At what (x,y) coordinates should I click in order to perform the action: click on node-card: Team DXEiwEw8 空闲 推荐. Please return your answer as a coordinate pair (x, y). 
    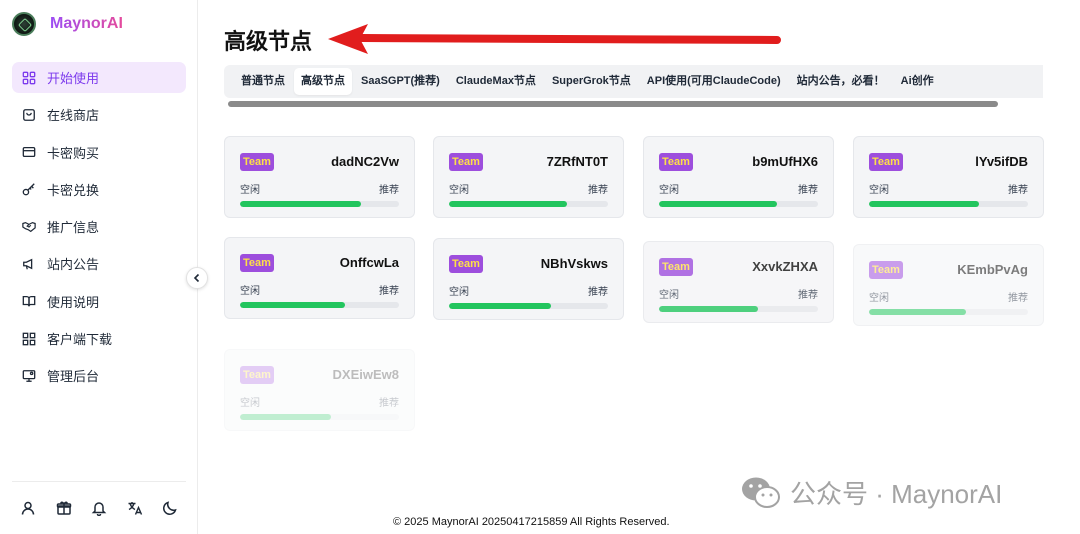
    Looking at the image, I should click on (319, 390).